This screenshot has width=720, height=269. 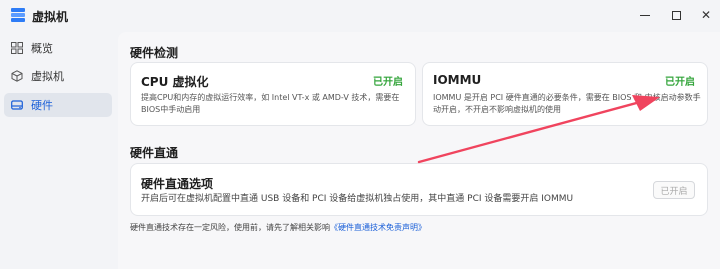 What do you see at coordinates (17, 105) in the screenshot?
I see `hardware-icon` at bounding box center [17, 105].